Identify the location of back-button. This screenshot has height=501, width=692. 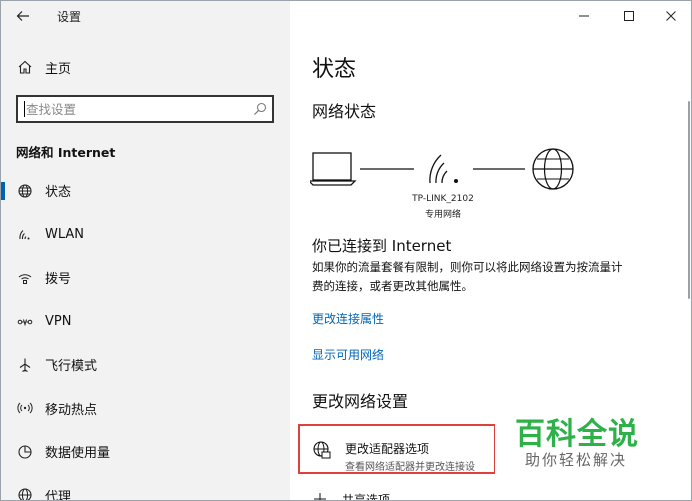
(23, 16).